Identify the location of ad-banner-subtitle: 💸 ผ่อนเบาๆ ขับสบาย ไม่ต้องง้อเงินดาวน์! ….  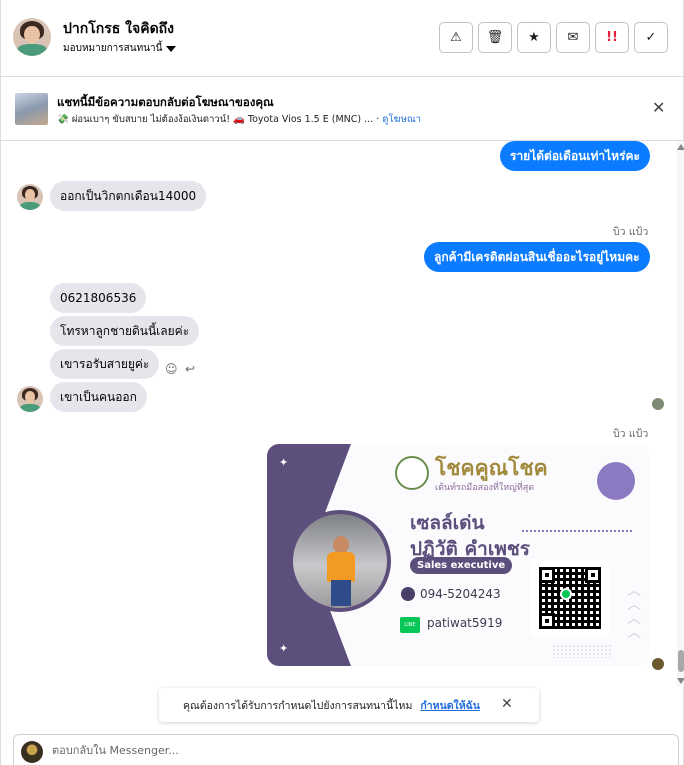
(239, 119).